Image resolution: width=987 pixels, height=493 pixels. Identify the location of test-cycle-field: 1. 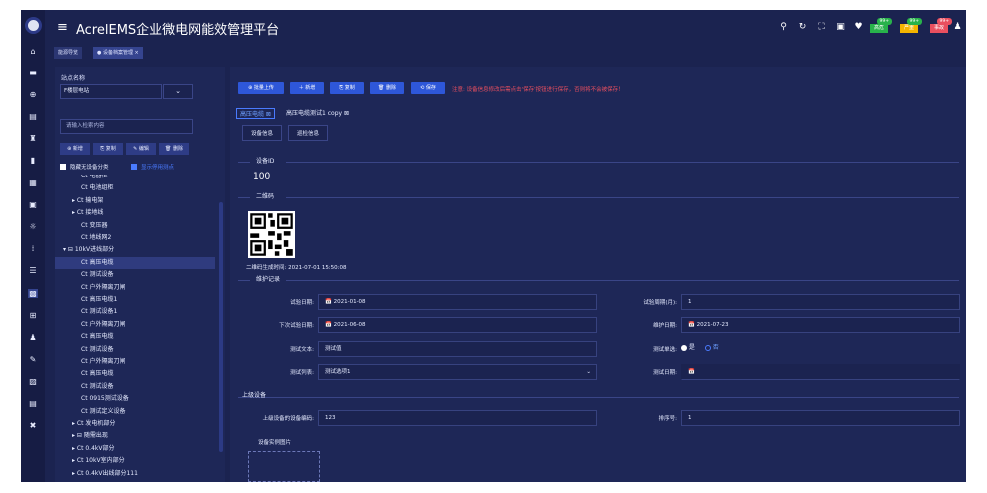
(820, 302).